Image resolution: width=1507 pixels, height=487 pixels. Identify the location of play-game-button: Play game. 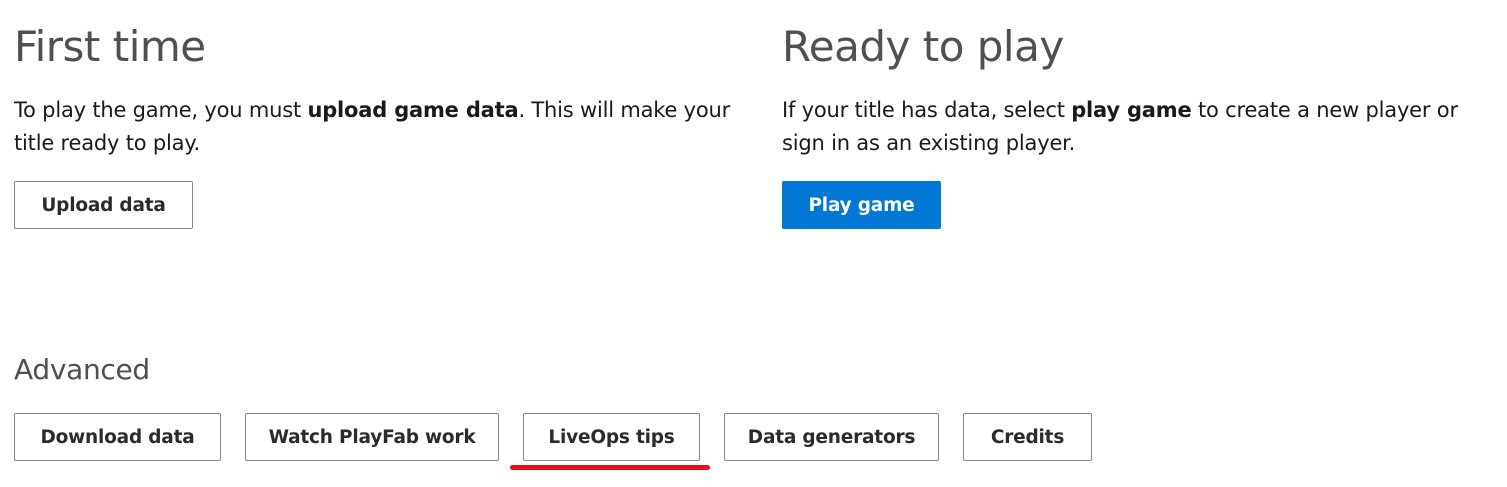
(861, 205).